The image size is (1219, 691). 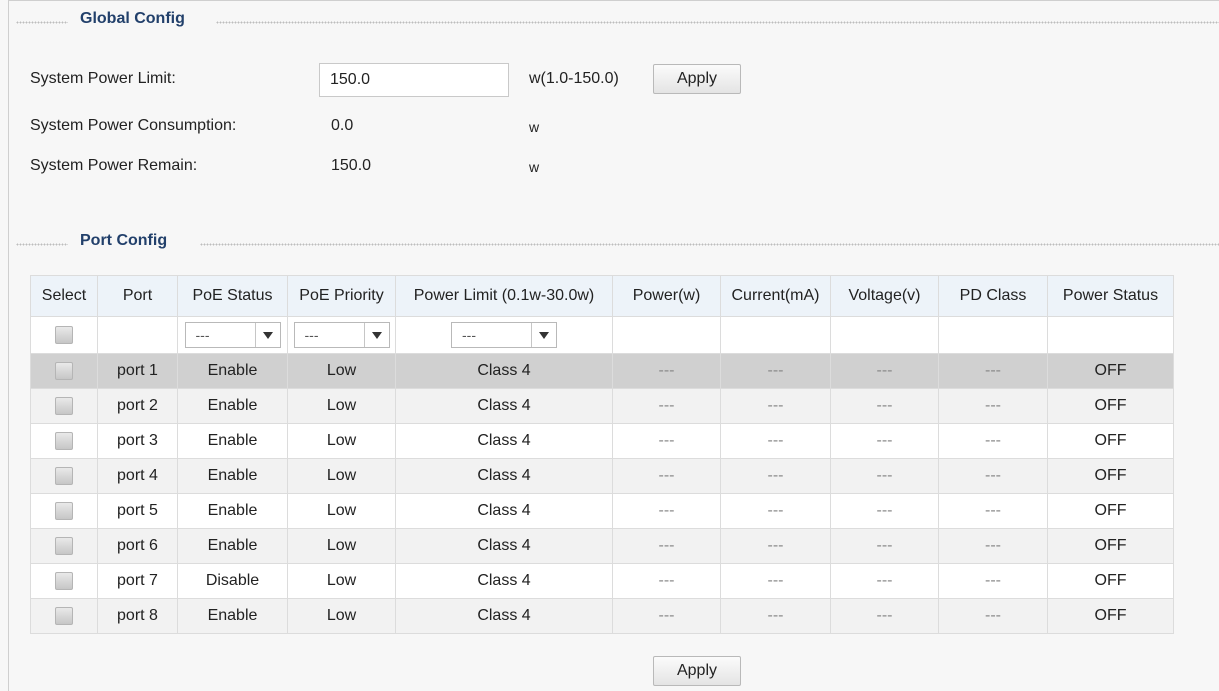 I want to click on table-row: port 6 Enable Low Class 4 --- --- --- --- OFF, so click(x=602, y=546).